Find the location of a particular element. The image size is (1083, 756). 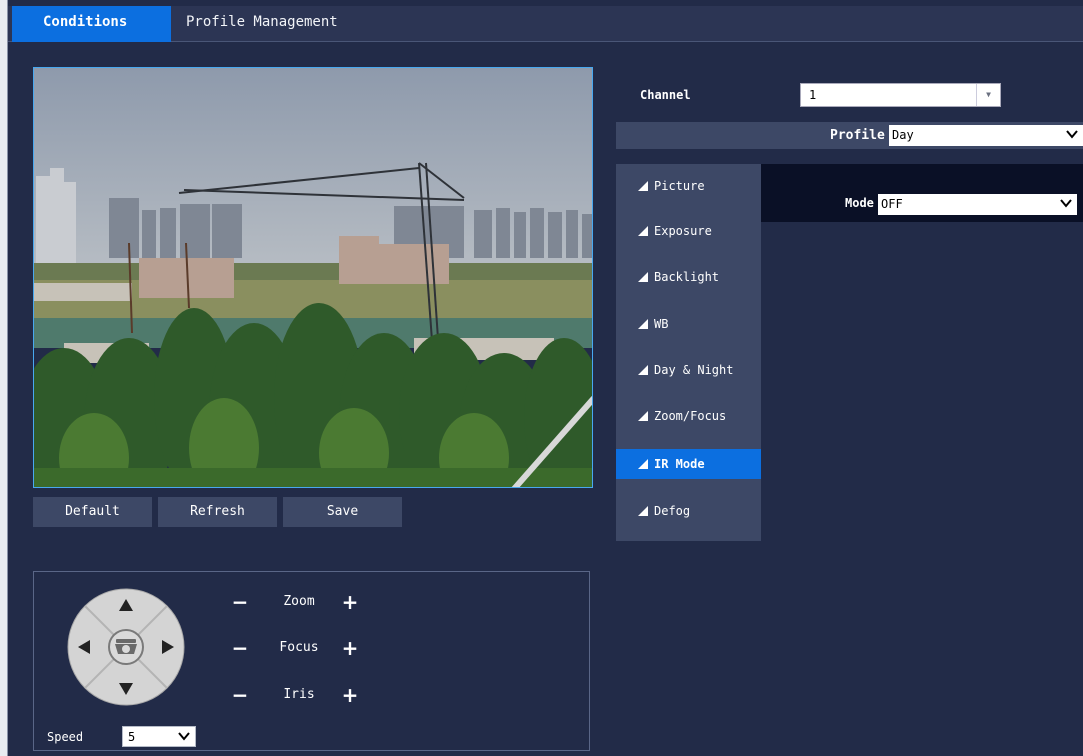

ptz-control-panel: − Zoom + − Focus + − Iris + Speed 5 is located at coordinates (311, 661).